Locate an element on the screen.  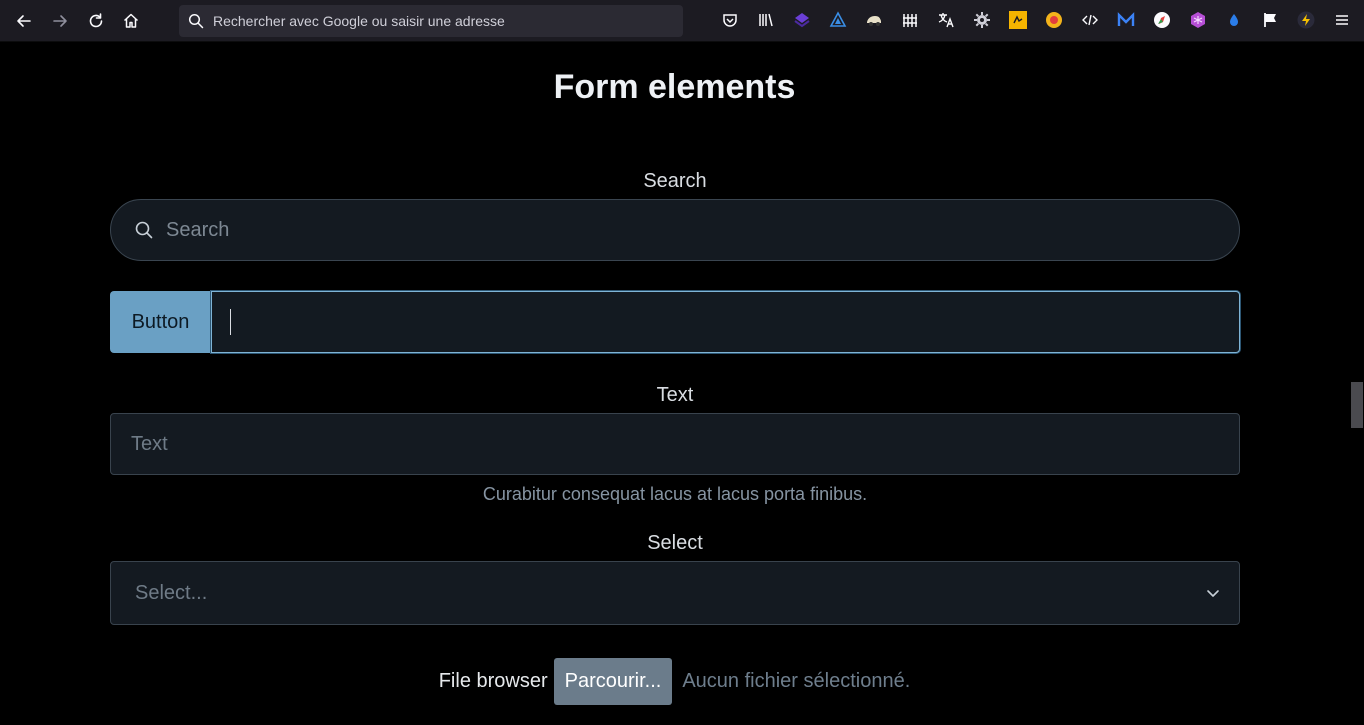
home-icon is located at coordinates (131, 20).